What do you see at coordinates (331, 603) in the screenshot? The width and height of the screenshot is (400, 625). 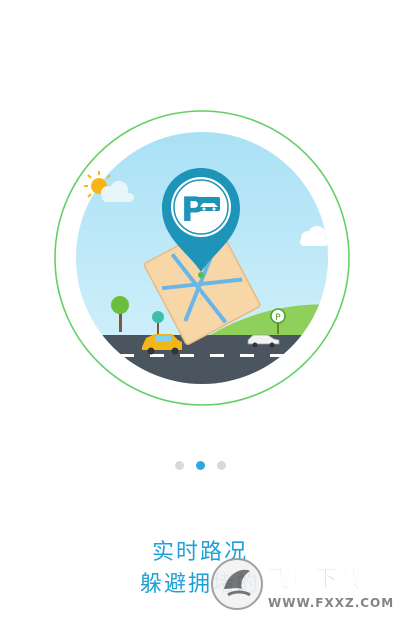 I see `watermark-url: WWW.FXXZ.COM` at bounding box center [331, 603].